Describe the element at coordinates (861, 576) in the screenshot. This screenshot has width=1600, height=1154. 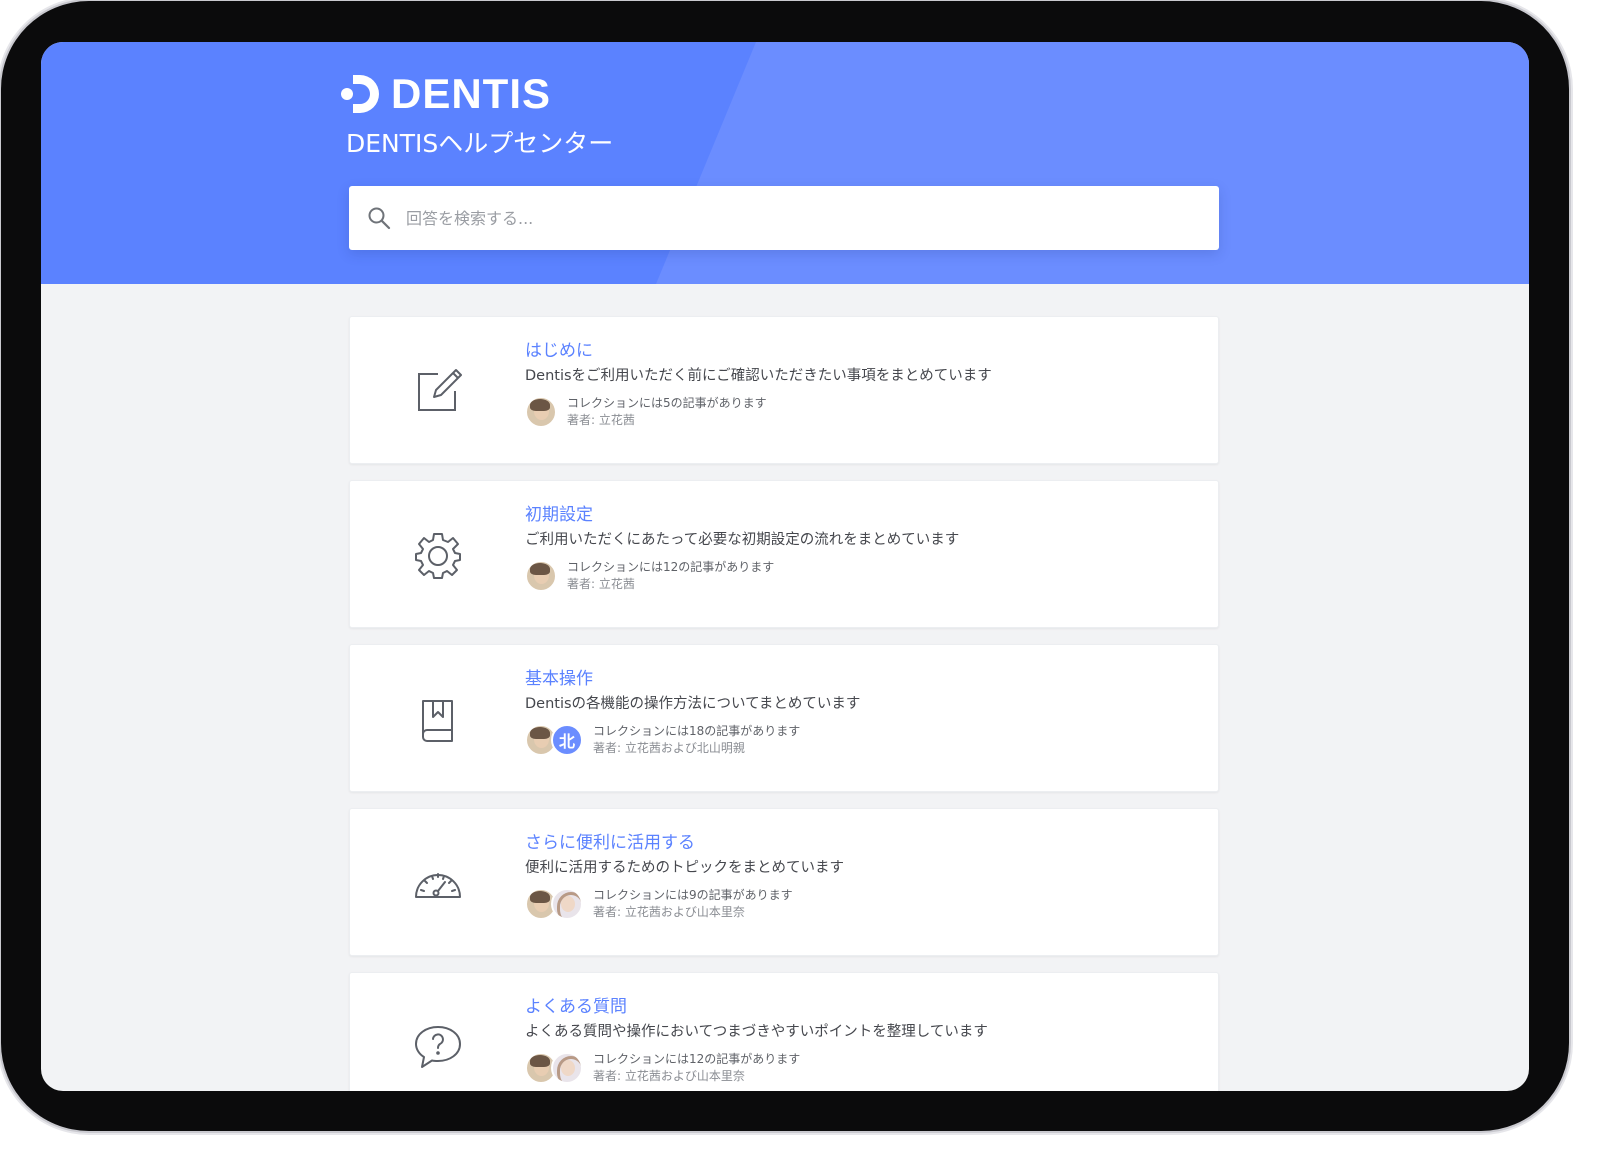
I see `collection-meta: コレクションには12の記事があります 著者: 立花茜` at that location.